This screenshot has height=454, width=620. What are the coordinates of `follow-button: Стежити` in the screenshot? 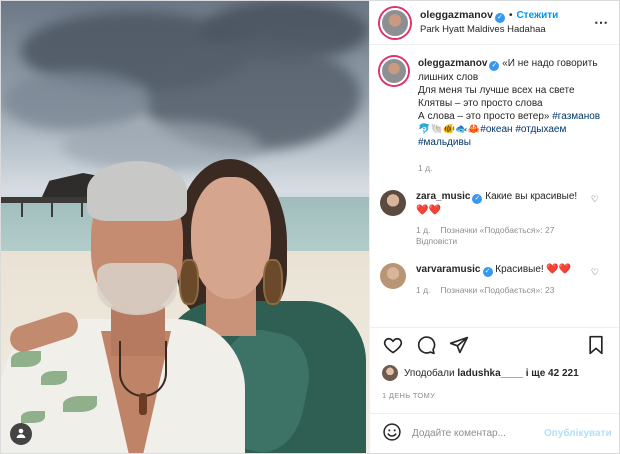 It's located at (537, 15).